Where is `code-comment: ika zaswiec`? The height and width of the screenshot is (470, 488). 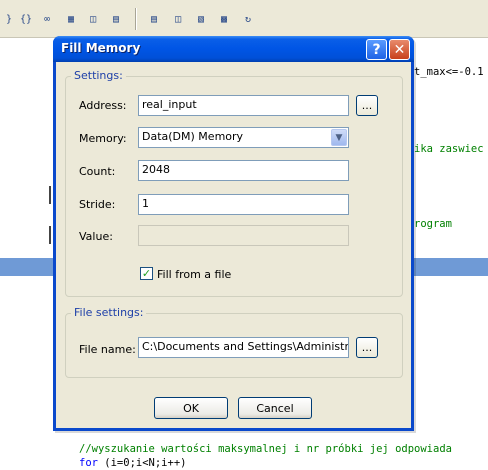 code-comment: ika zaswiec is located at coordinates (449, 149).